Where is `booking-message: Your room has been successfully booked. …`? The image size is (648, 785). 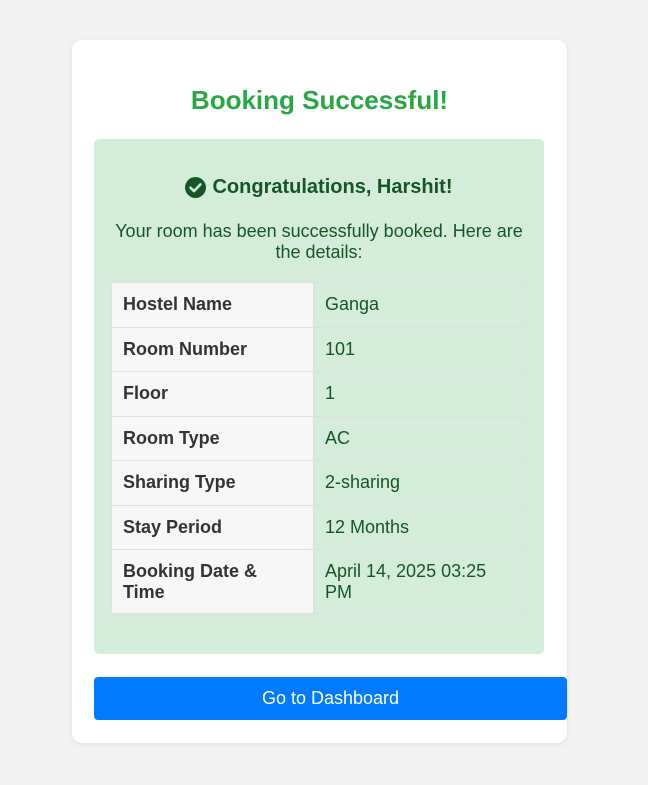
booking-message: Your room has been successfully booked. … is located at coordinates (319, 241).